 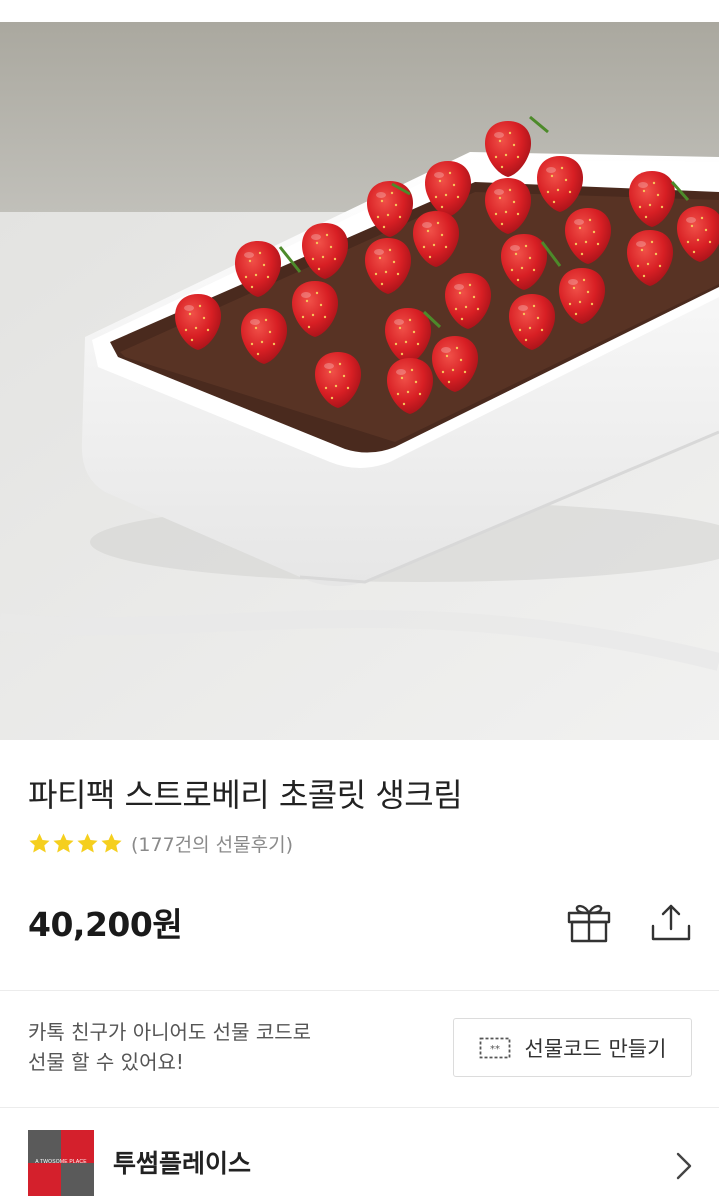 I want to click on create-gift-code-button: ** 선물코드 만들기, so click(x=572, y=1047).